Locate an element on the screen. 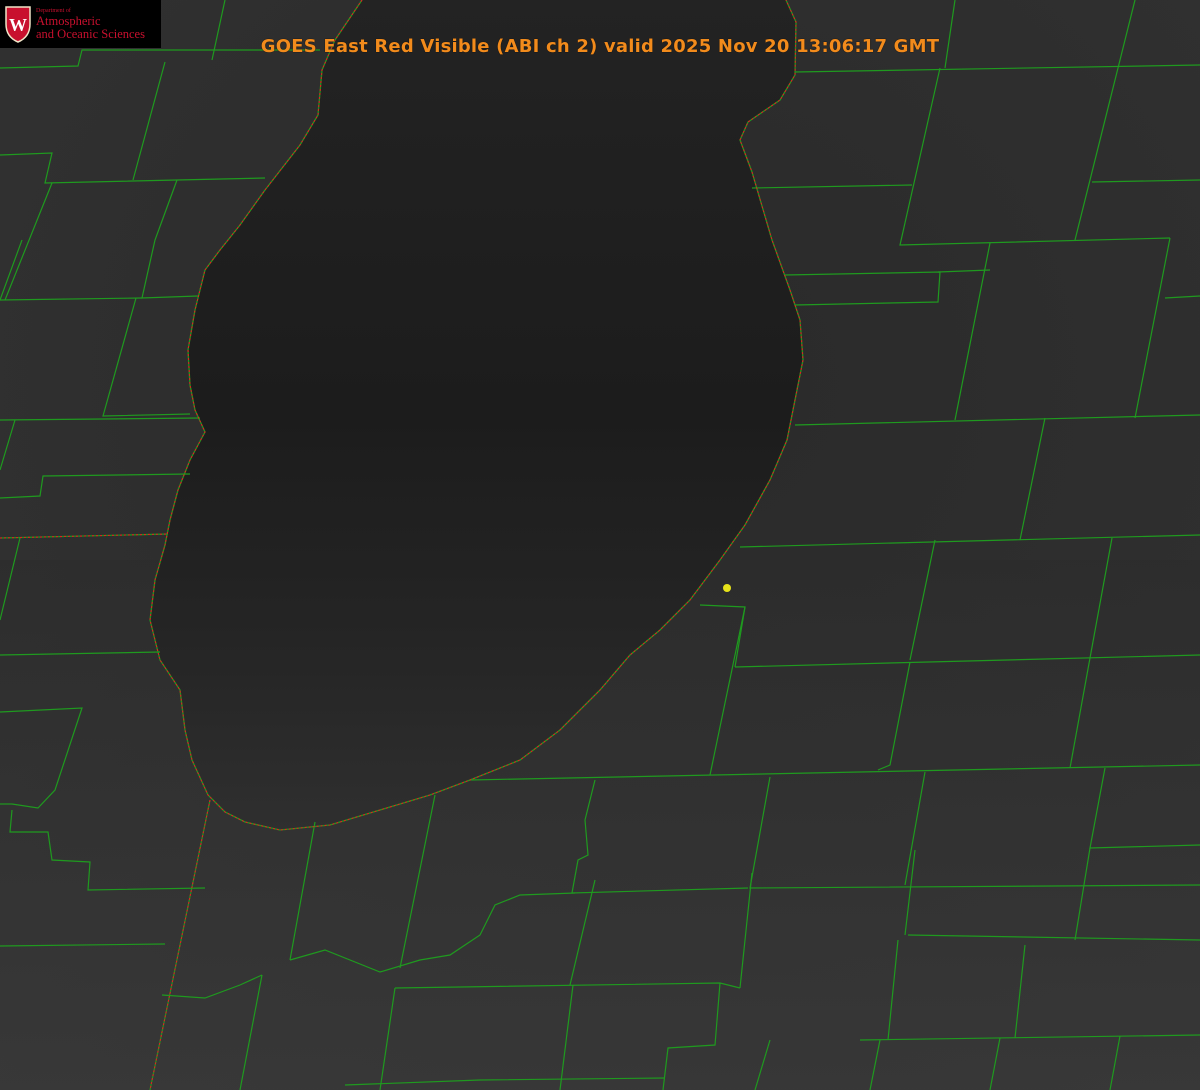  logo-line1: Atmospheric is located at coordinates (68, 21).